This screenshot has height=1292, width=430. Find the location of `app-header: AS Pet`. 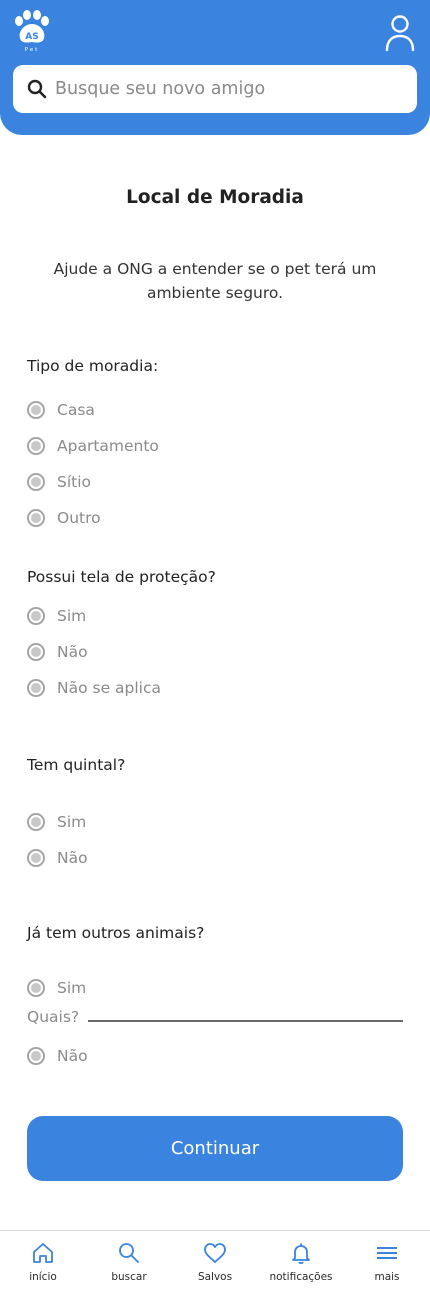

app-header: AS Pet is located at coordinates (215, 67).